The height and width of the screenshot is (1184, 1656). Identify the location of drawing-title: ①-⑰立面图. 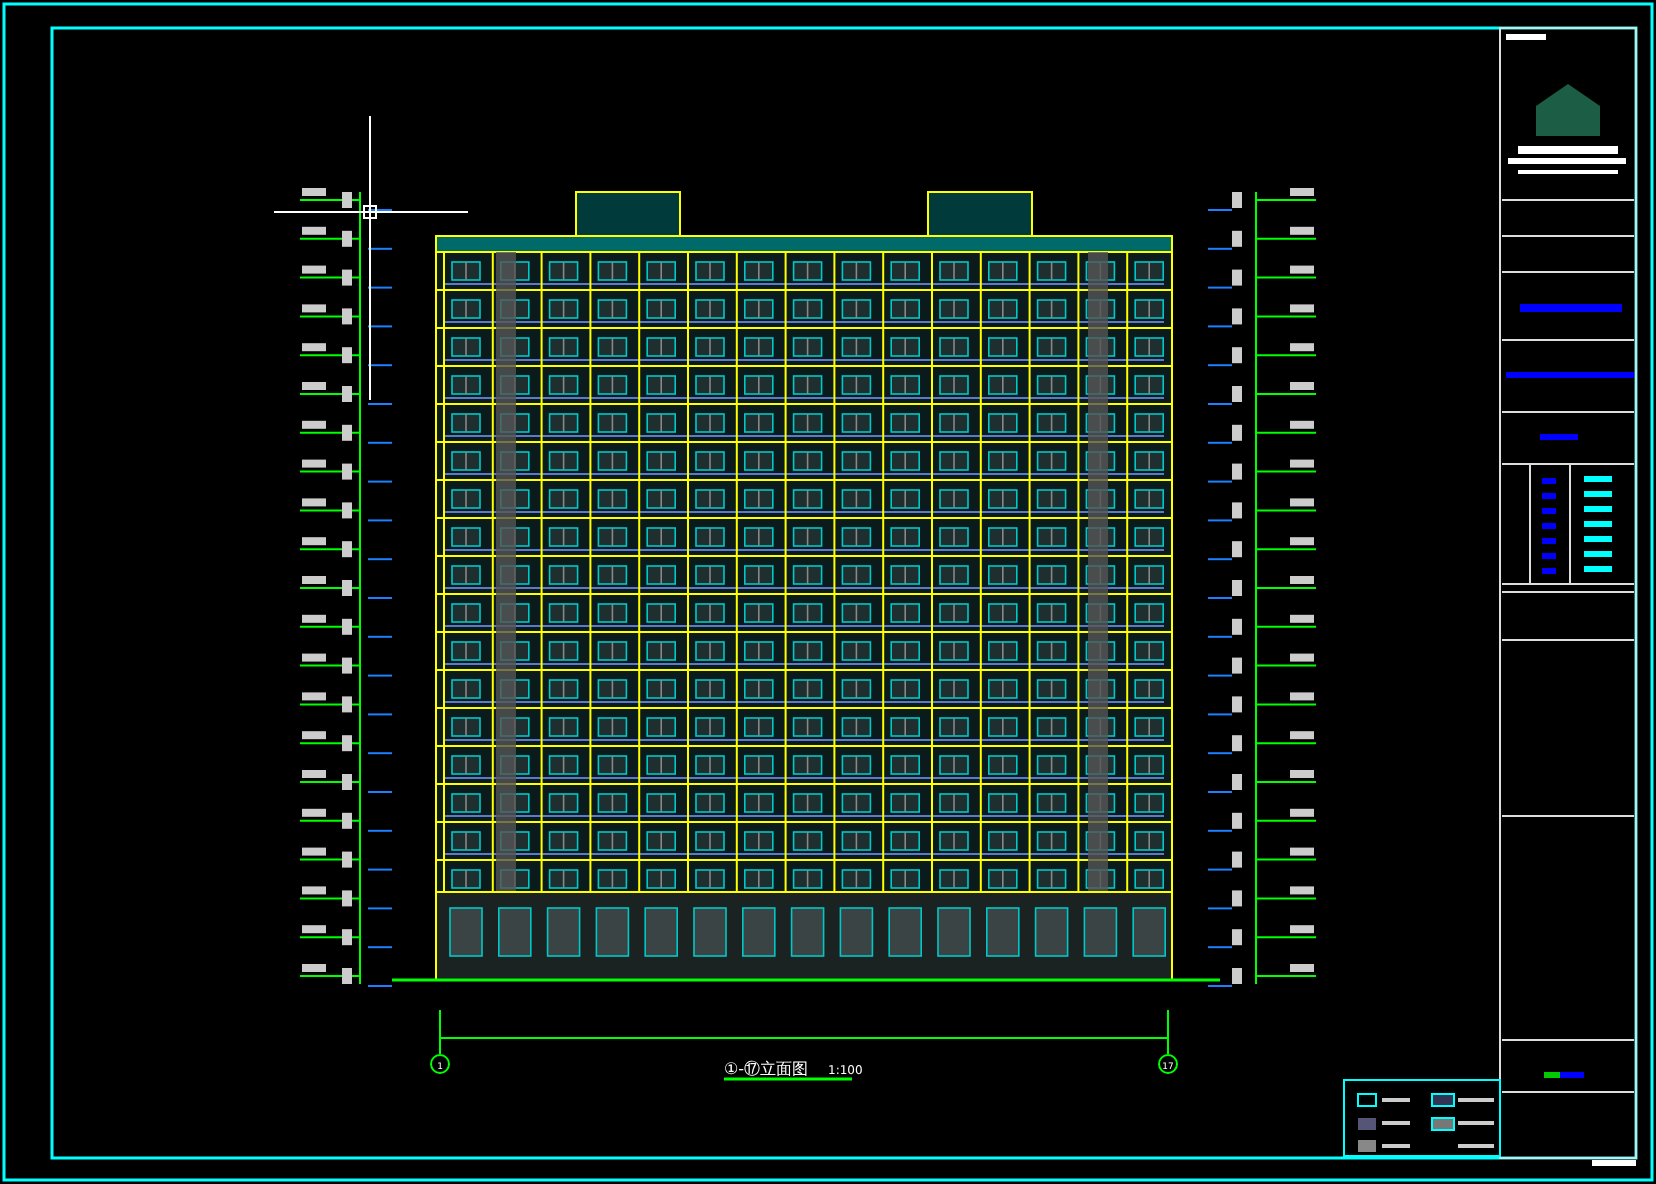
(766, 1069).